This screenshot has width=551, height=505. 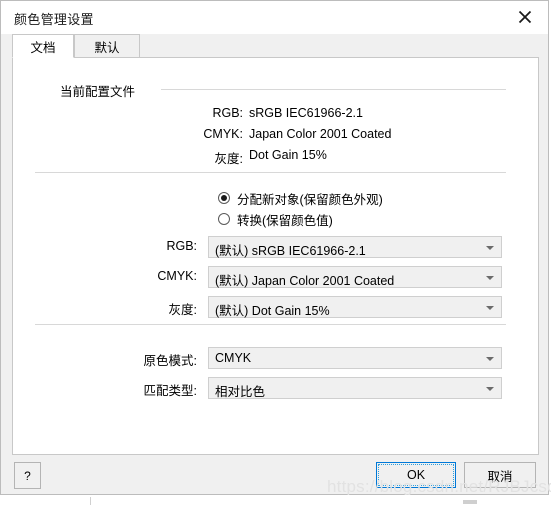 What do you see at coordinates (272, 311) in the screenshot?
I see `profile-dropdown-gray-value: (默认) Dot Gain 15%` at bounding box center [272, 311].